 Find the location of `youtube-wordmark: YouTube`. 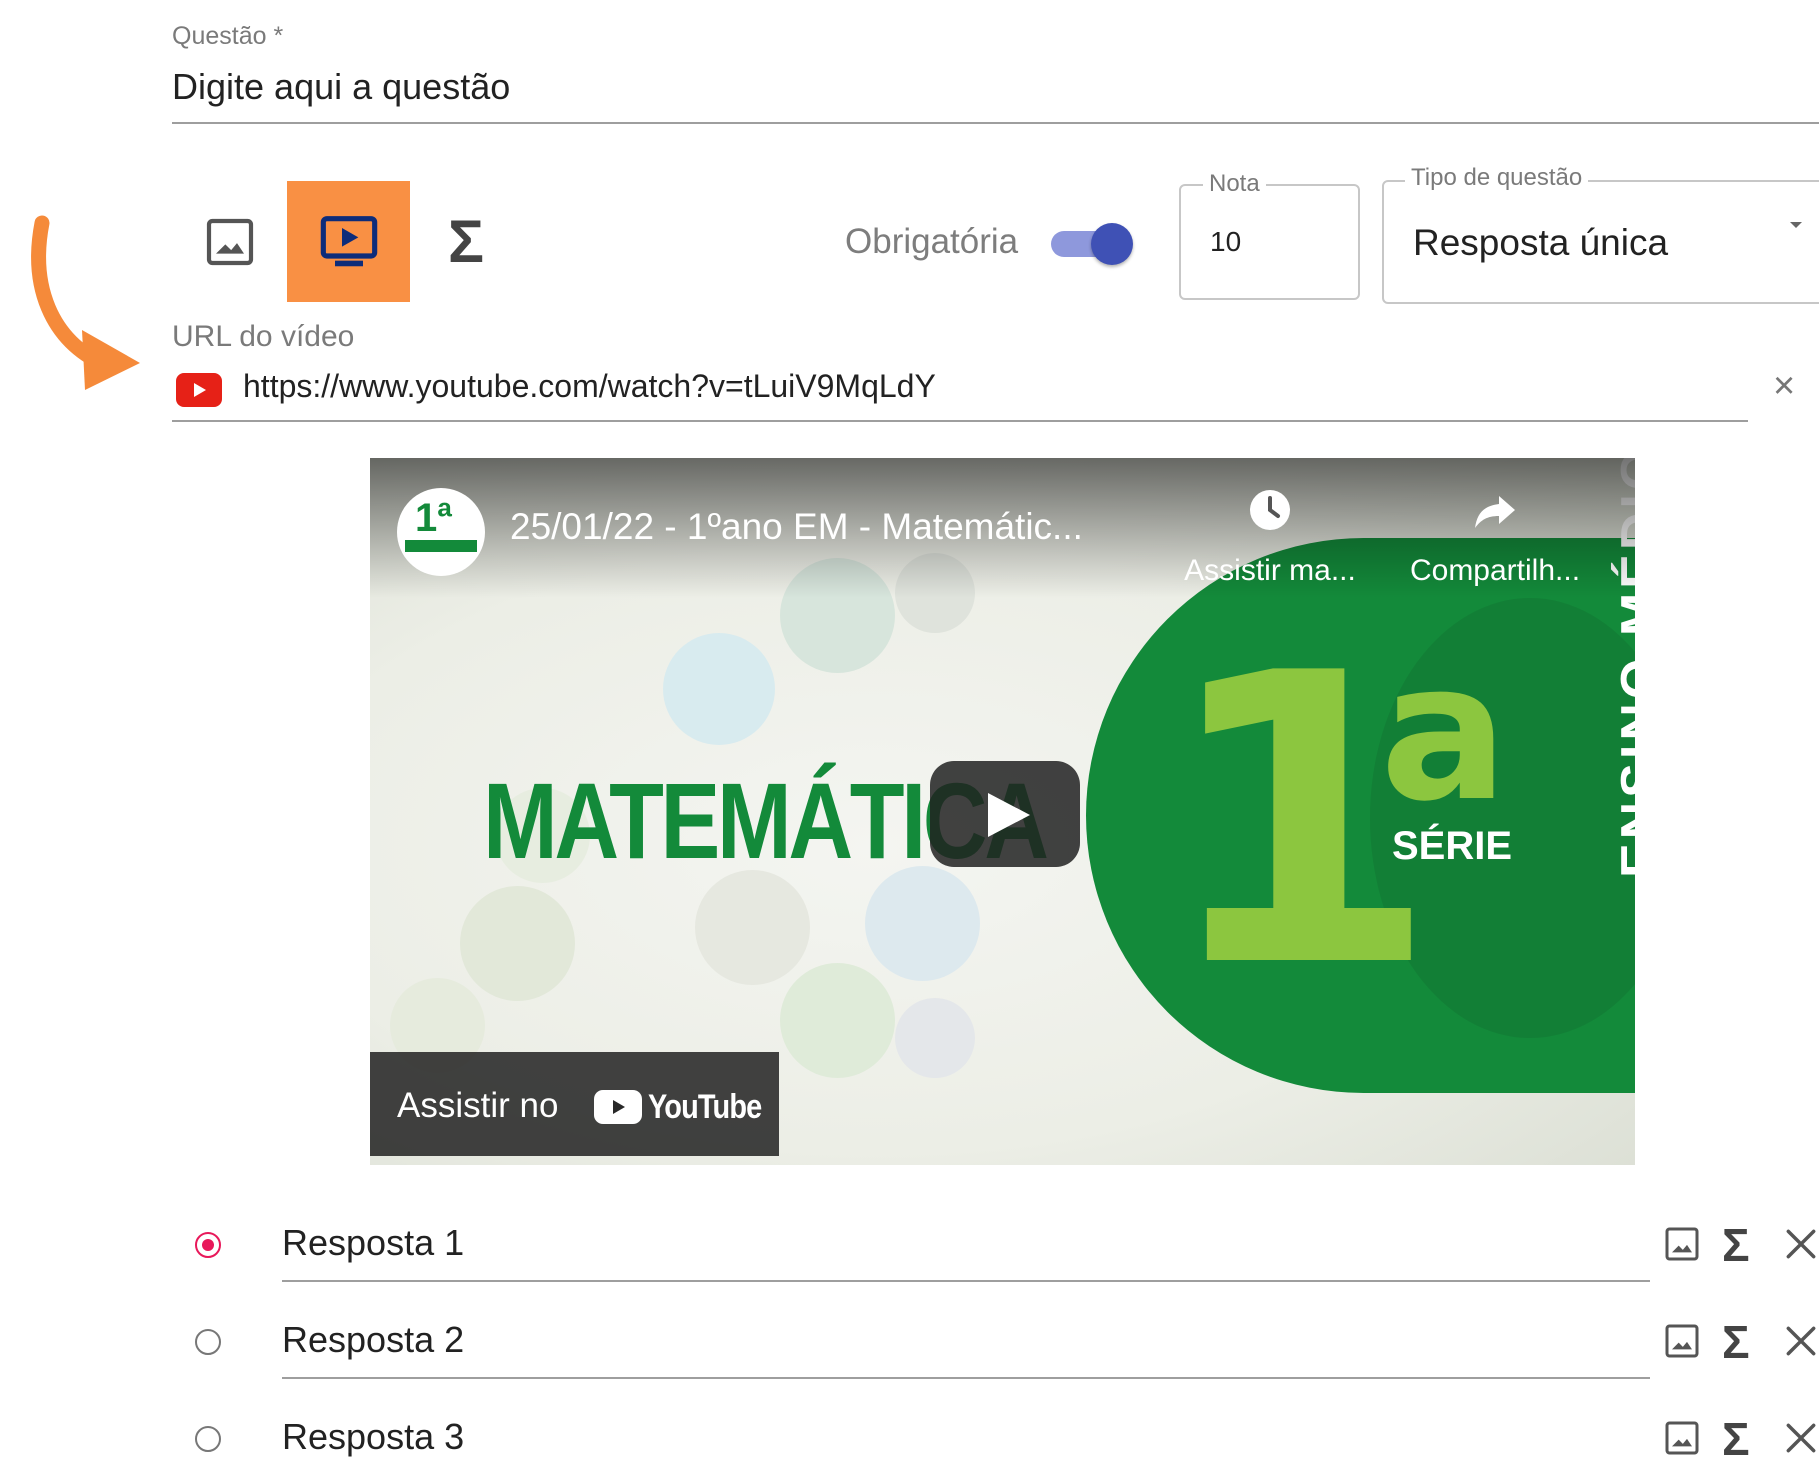

youtube-wordmark: YouTube is located at coordinates (705, 1107).